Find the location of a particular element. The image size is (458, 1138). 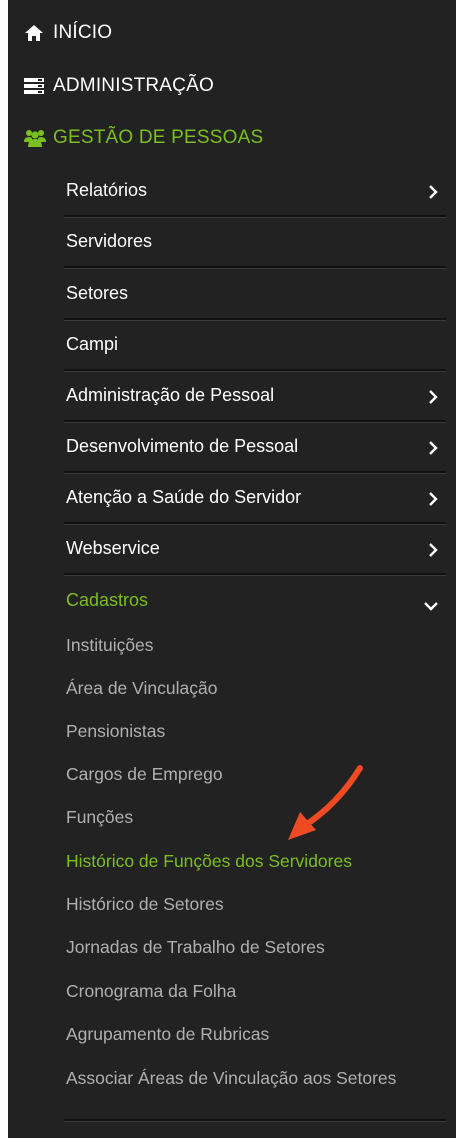

submenu-item-servidores: Servidores is located at coordinates (255, 241).